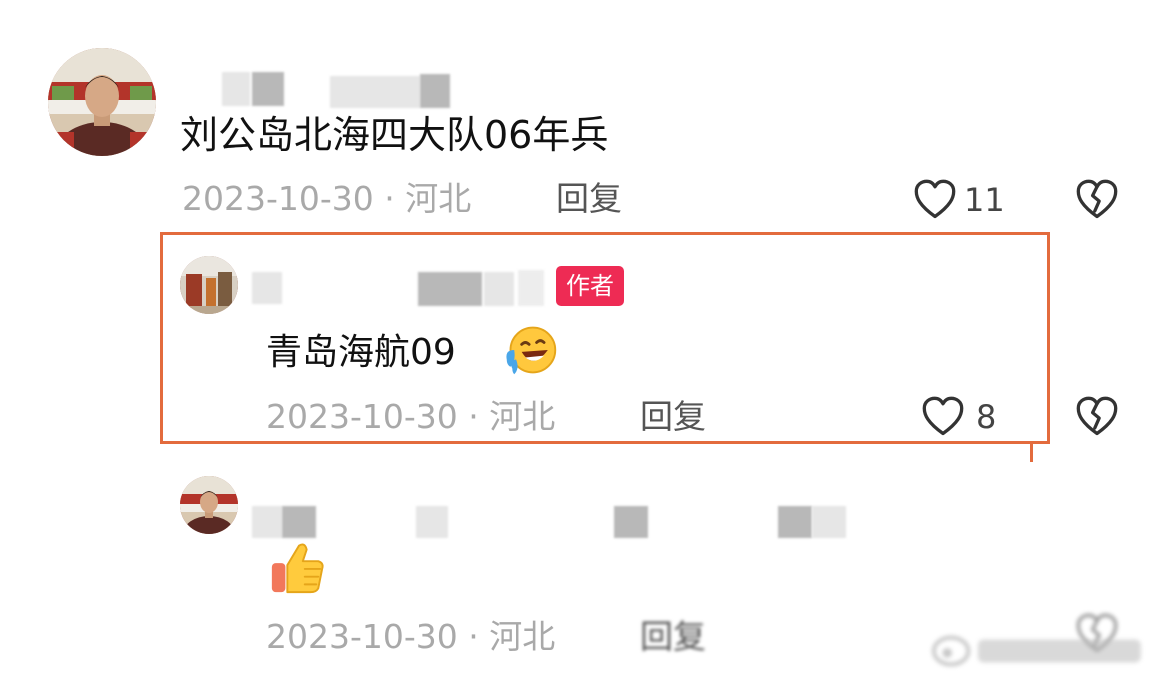  What do you see at coordinates (297, 568) in the screenshot?
I see `thumbs-up-emoji` at bounding box center [297, 568].